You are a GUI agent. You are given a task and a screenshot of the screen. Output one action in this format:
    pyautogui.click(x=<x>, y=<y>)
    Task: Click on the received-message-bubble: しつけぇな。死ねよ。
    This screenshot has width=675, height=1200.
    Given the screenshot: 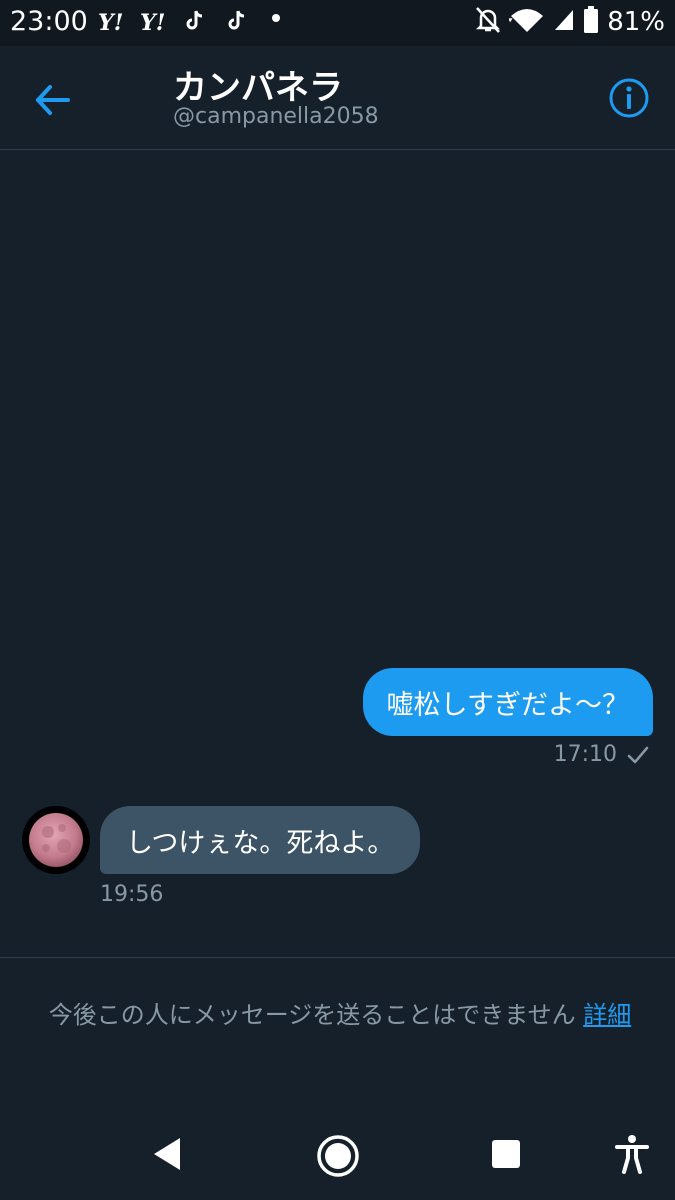 What is the action you would take?
    pyautogui.click(x=260, y=840)
    